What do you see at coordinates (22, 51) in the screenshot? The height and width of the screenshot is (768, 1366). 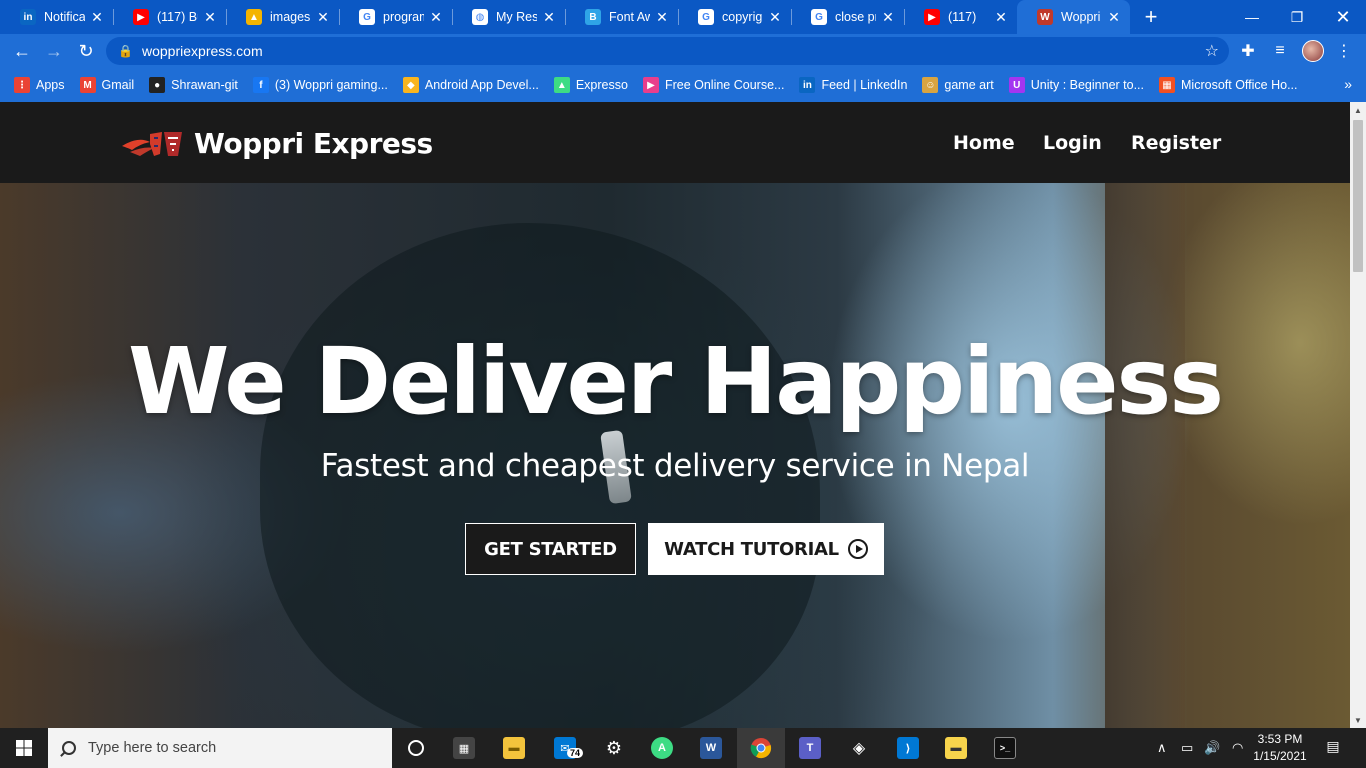 I see `back-button: ←` at bounding box center [22, 51].